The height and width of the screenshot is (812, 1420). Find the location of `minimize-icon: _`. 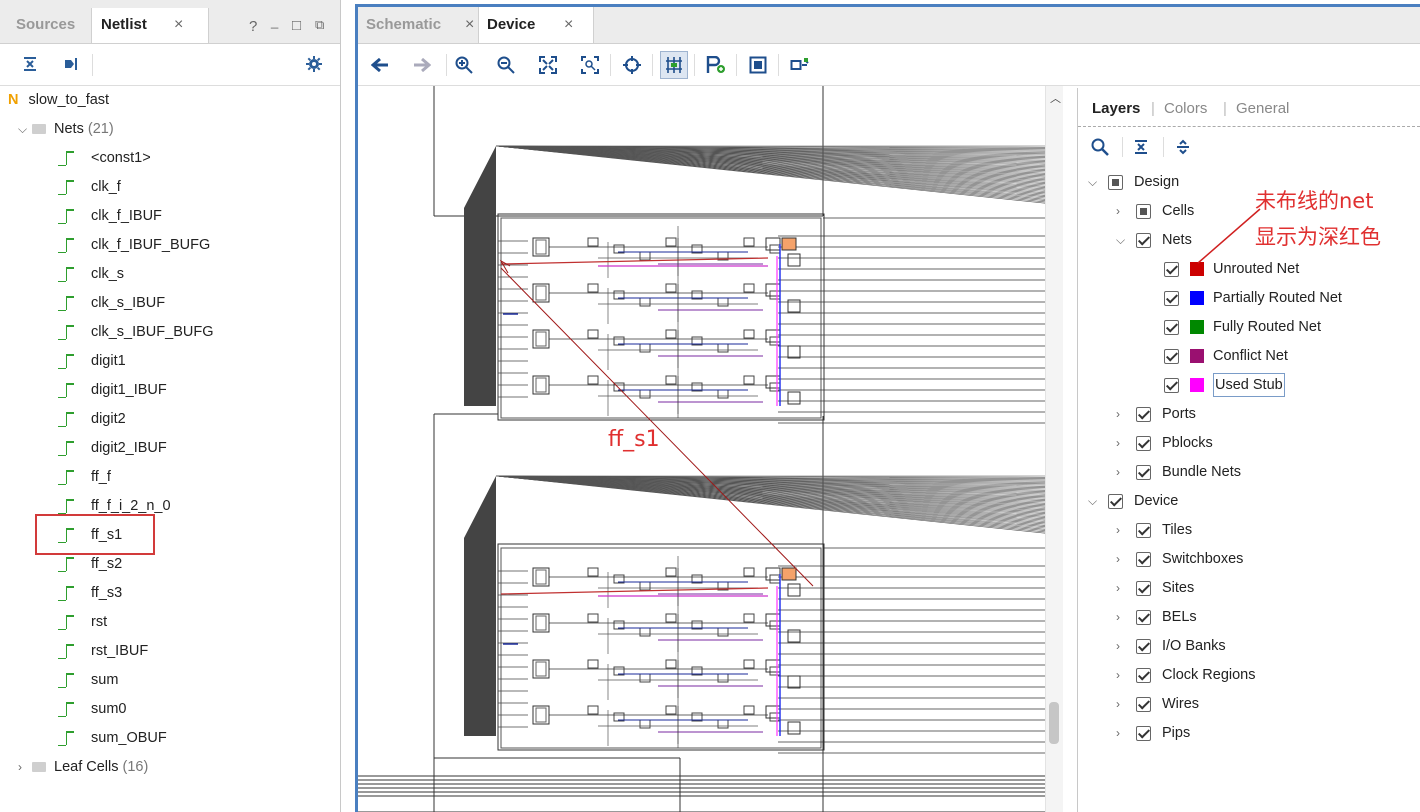

minimize-icon: _ is located at coordinates (274, 21).